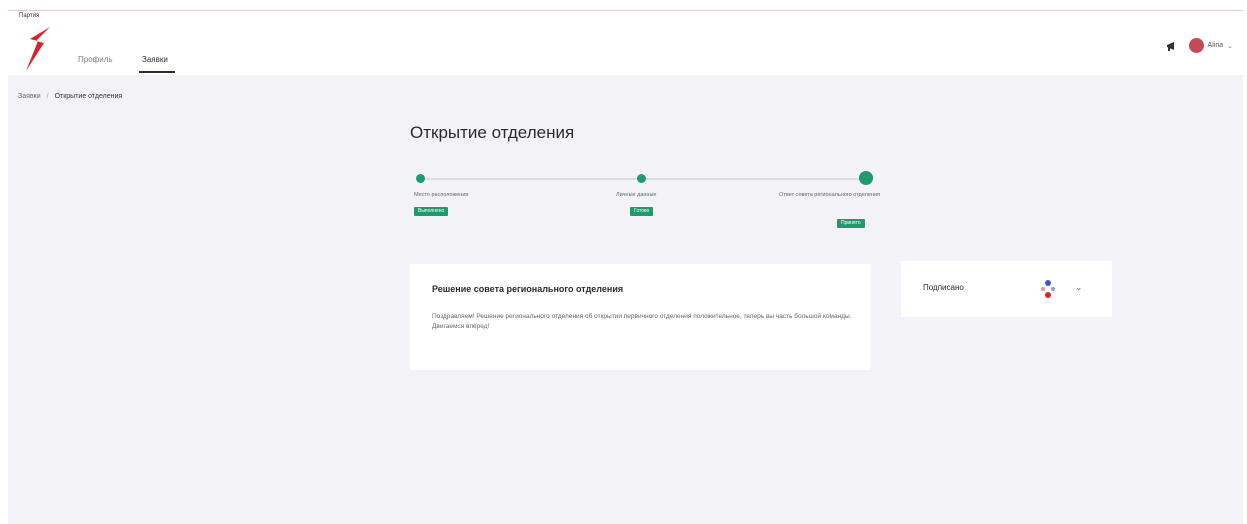 The width and height of the screenshot is (1247, 524). What do you see at coordinates (492, 132) in the screenshot?
I see `page-title: Открытие отделения` at bounding box center [492, 132].